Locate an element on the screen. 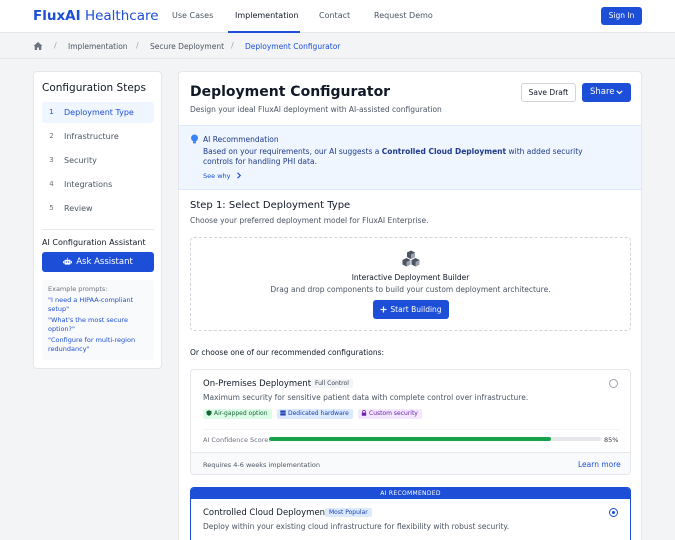 Image resolution: width=675 pixels, height=540 pixels. tag-dedicated-hardware: Dedicated hardware is located at coordinates (315, 414).